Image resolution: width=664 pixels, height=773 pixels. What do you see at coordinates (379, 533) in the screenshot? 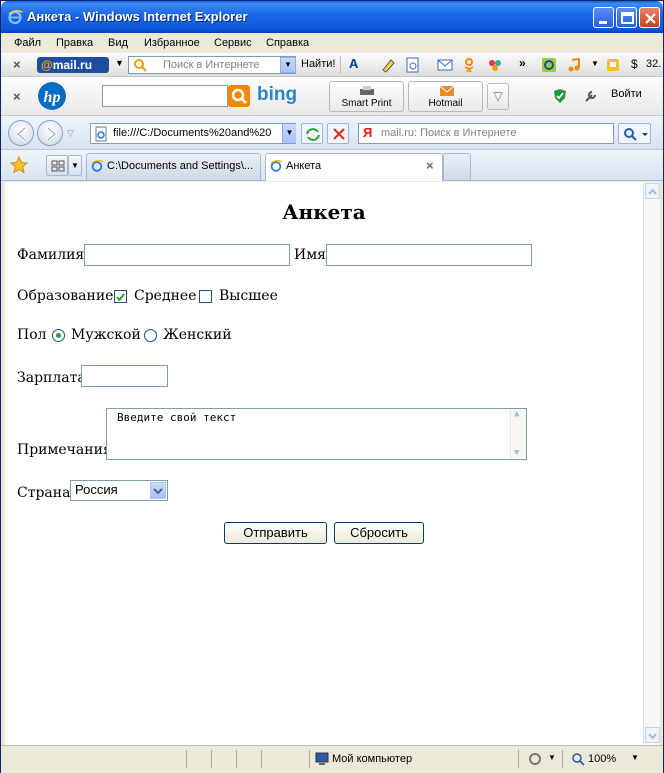
I see `reset-button: Сбросить` at bounding box center [379, 533].